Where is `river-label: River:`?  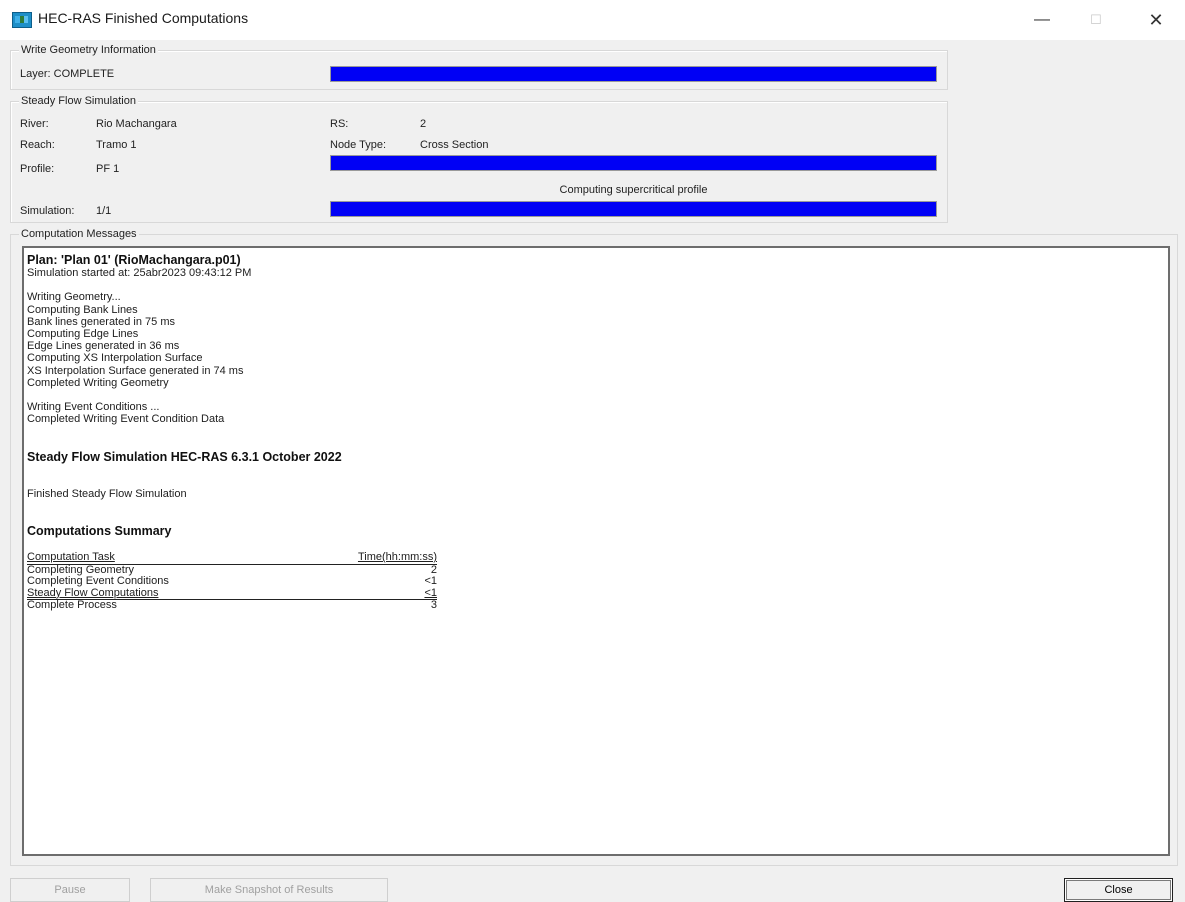
river-label: River: is located at coordinates (34, 124).